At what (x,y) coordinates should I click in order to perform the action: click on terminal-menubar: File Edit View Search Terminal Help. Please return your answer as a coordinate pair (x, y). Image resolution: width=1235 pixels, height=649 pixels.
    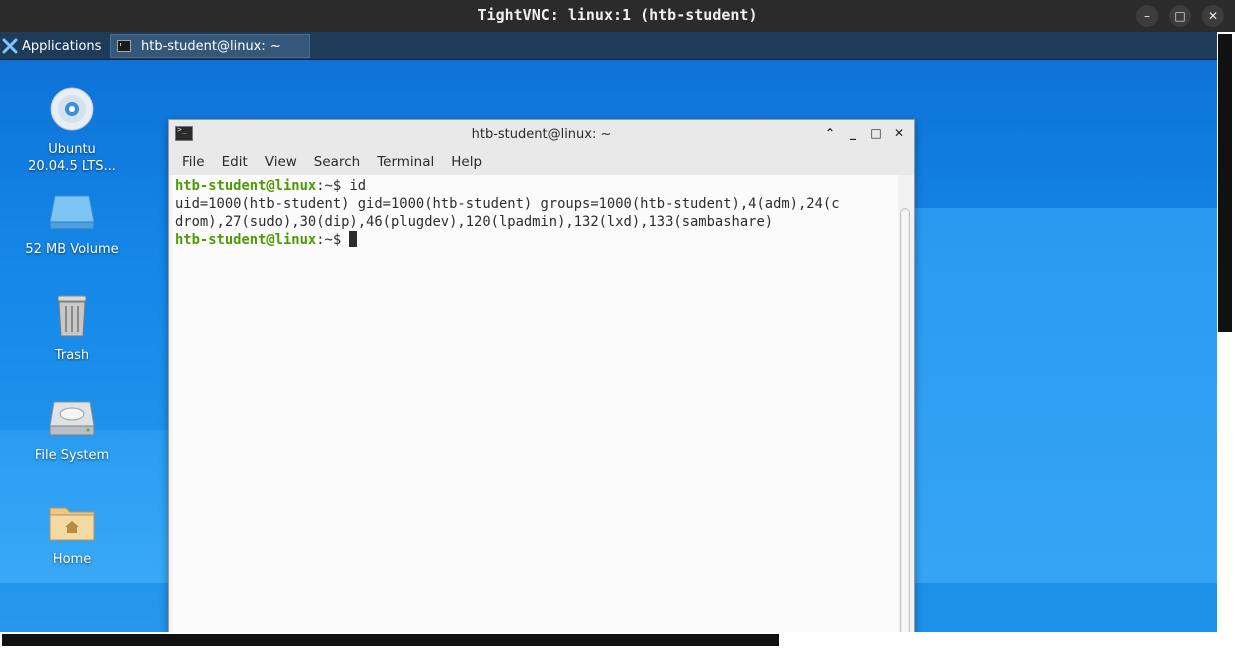
    Looking at the image, I should click on (541, 161).